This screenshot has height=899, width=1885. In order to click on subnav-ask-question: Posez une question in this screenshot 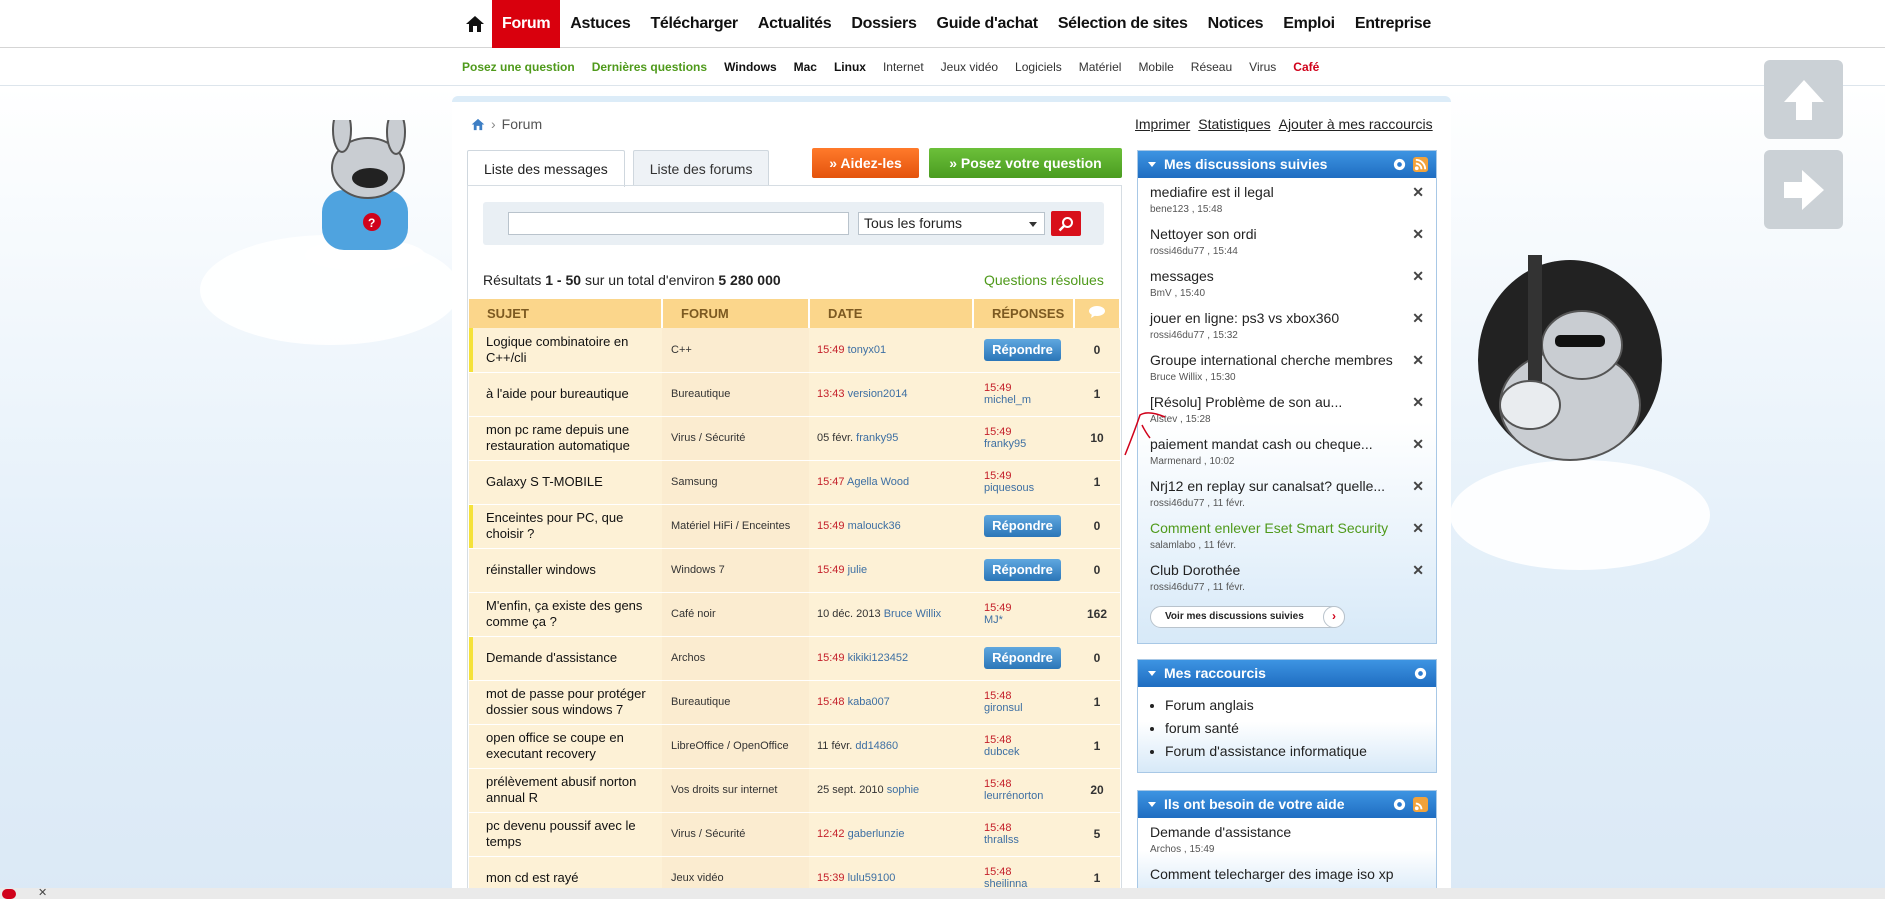, I will do `click(518, 67)`.